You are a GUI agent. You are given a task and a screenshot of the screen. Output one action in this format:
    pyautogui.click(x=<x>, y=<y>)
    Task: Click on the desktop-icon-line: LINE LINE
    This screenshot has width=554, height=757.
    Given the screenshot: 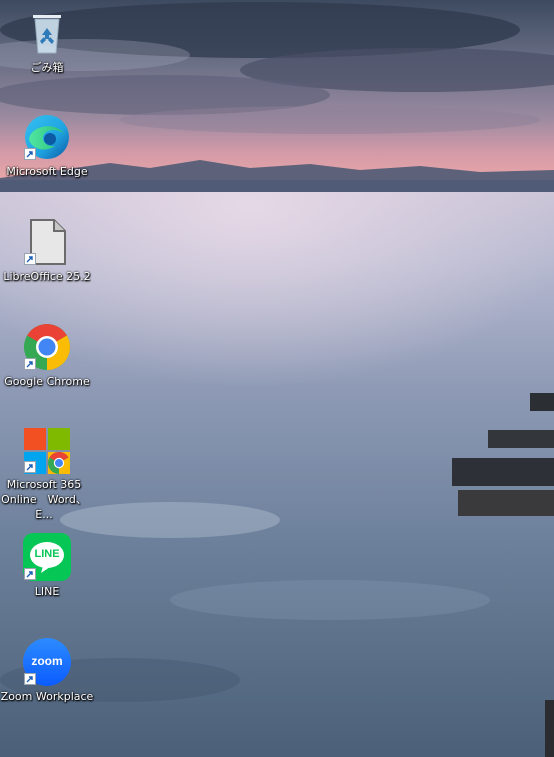 What is the action you would take?
    pyautogui.click(x=47, y=576)
    